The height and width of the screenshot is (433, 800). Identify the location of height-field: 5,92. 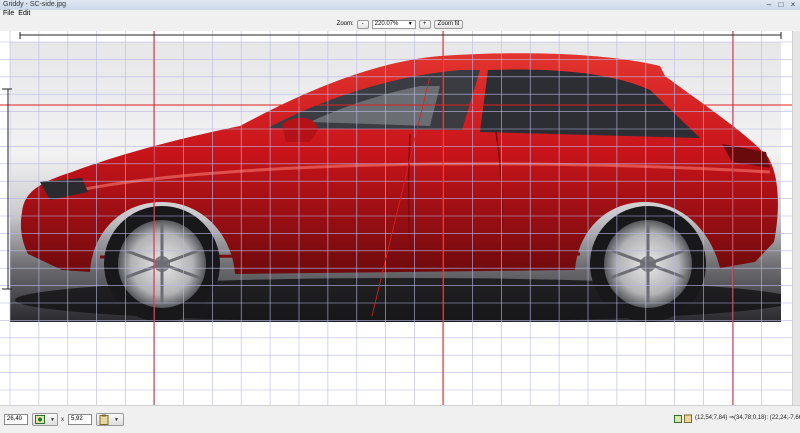
(80, 419).